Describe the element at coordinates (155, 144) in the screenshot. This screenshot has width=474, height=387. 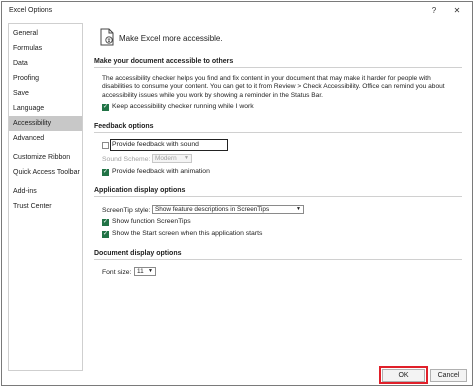
I see `feedback-sound-label: Provide feedback with sound` at that location.